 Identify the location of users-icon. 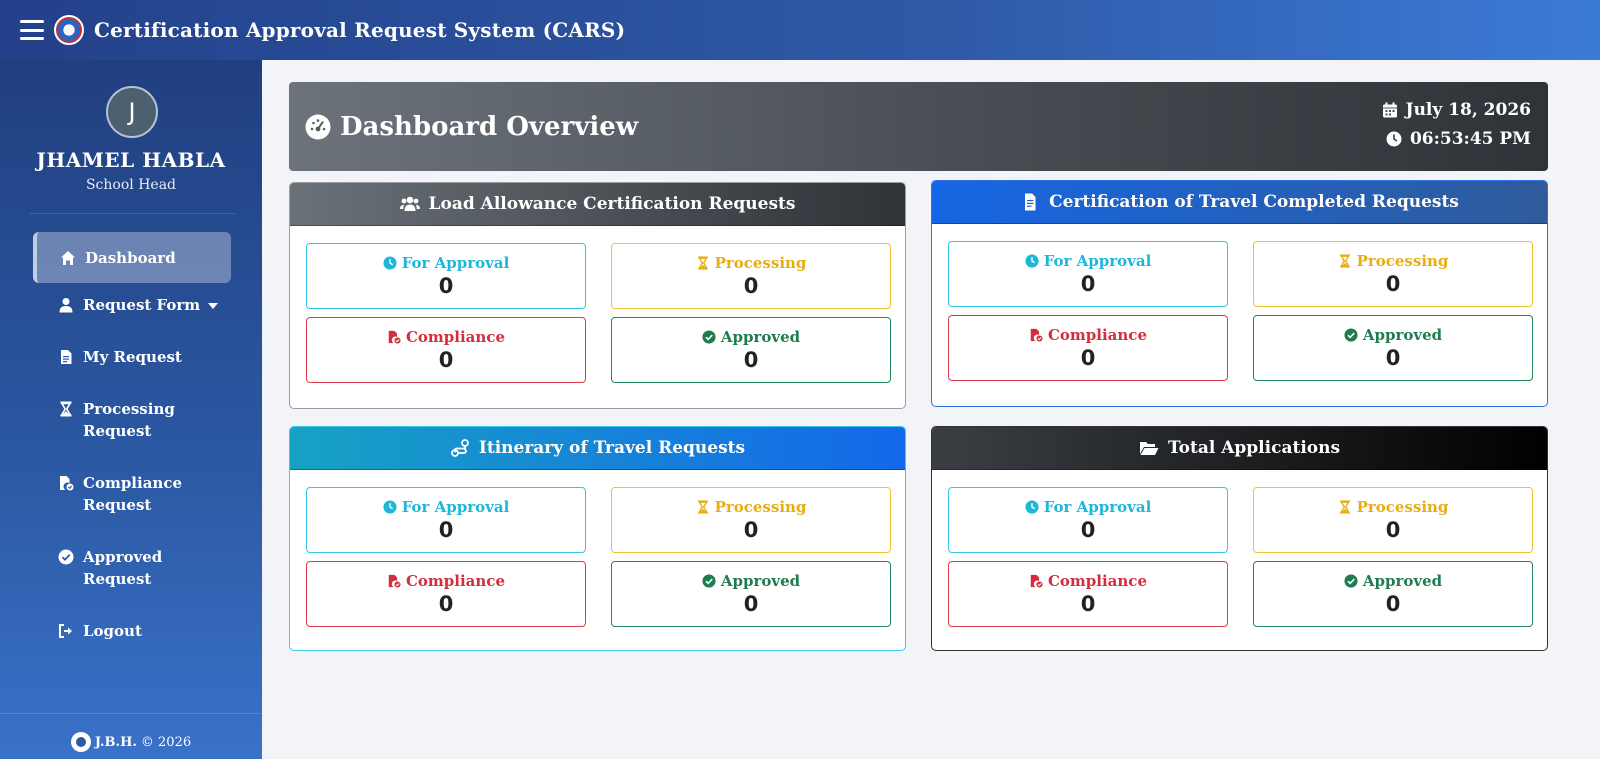
(409, 203).